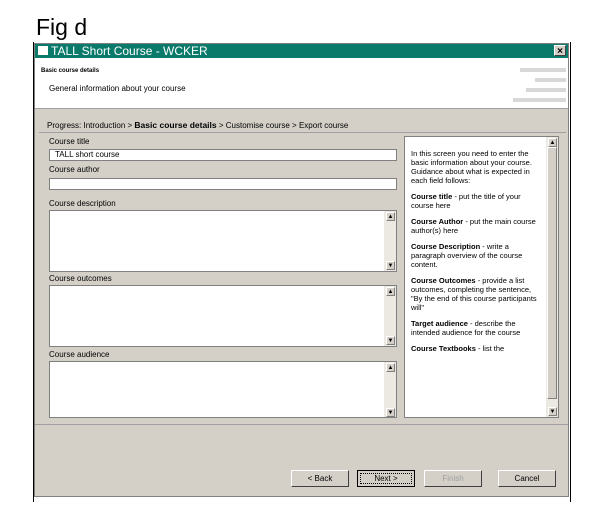 Image resolution: width=592 pixels, height=506 pixels. What do you see at coordinates (175, 125) in the screenshot?
I see `progress-step-current: Basic course details` at bounding box center [175, 125].